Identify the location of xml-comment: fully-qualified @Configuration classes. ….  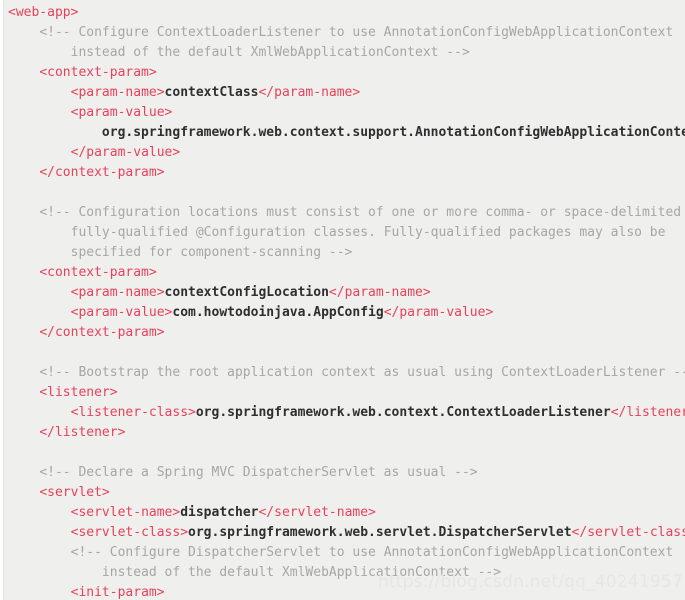
(368, 232).